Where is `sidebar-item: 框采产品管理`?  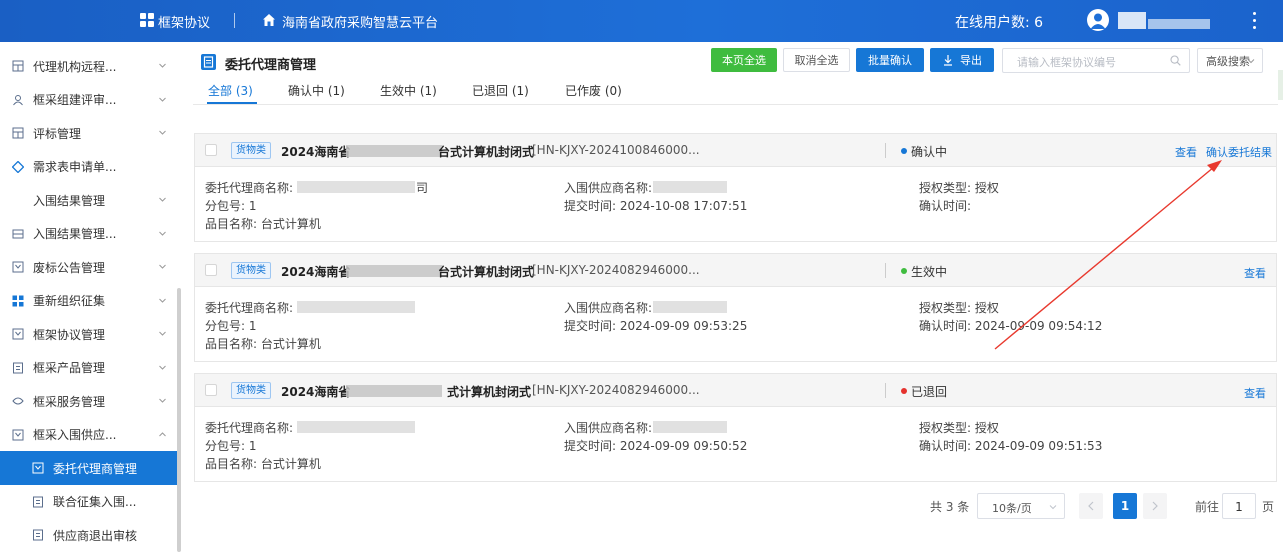 sidebar-item: 框采产品管理 is located at coordinates (89, 368).